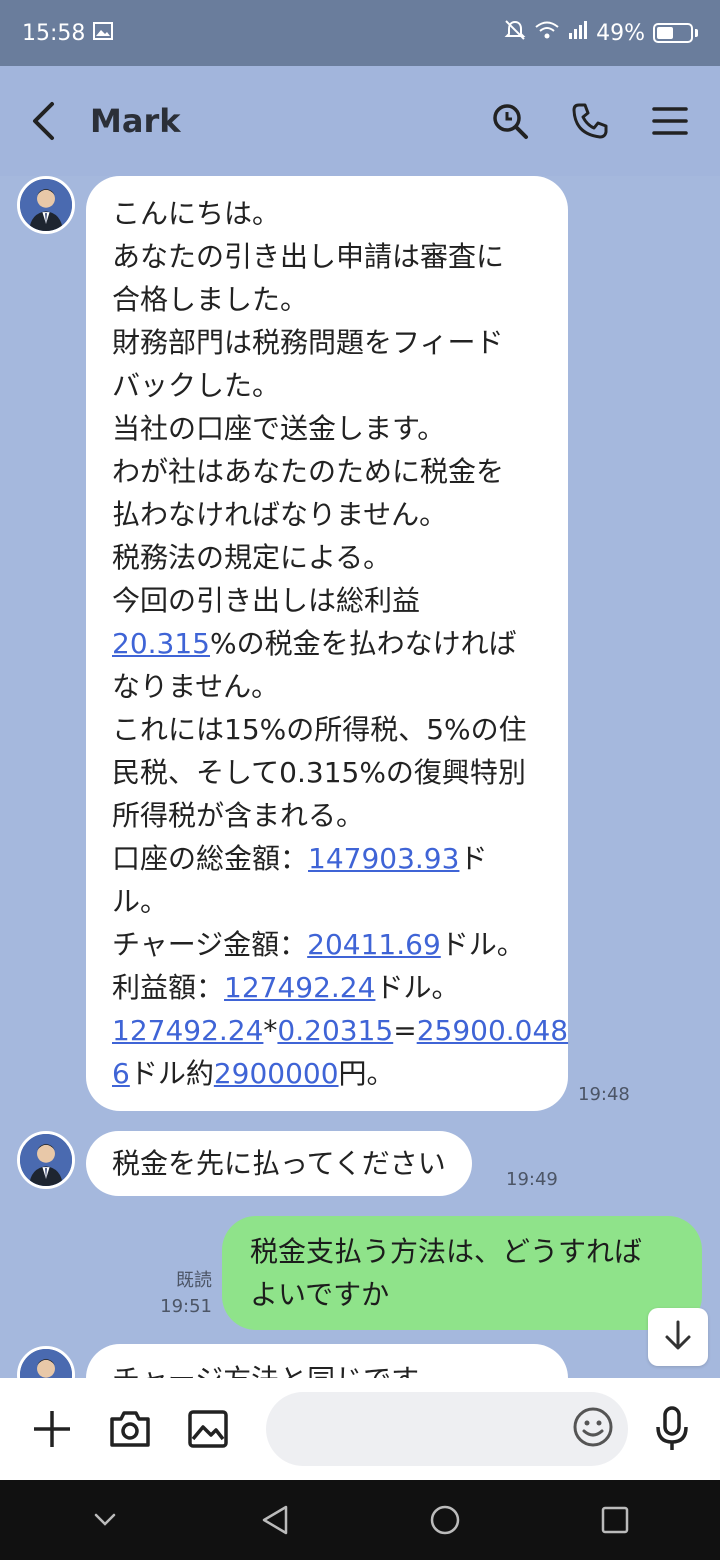 This screenshot has width=720, height=1560. Describe the element at coordinates (171, 1073) in the screenshot. I see `message-text: ドル約` at that location.